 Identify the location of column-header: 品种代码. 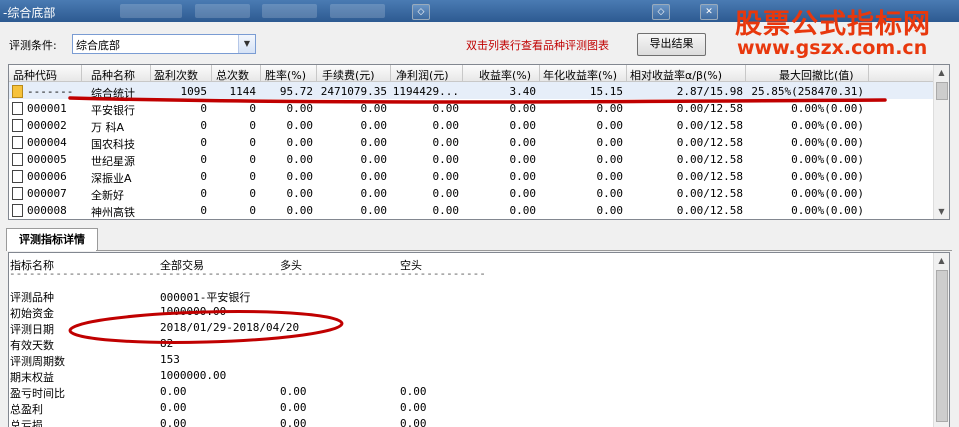
(35, 75).